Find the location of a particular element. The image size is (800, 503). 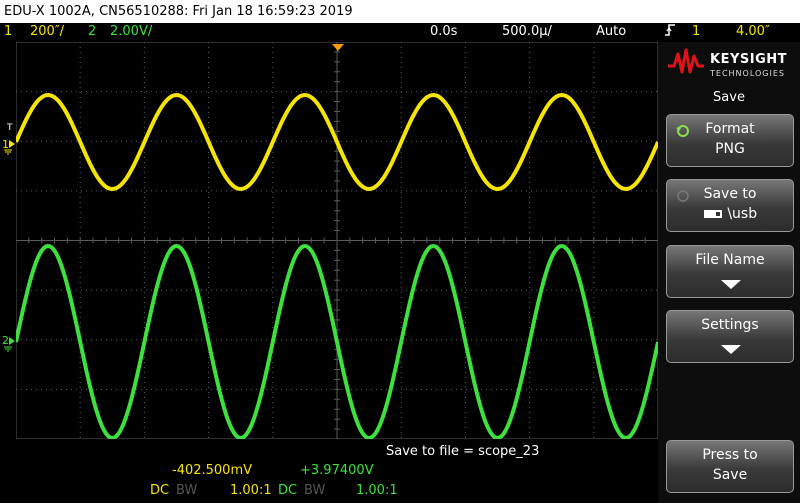

brand-name: KEYSIGHT is located at coordinates (748, 59).